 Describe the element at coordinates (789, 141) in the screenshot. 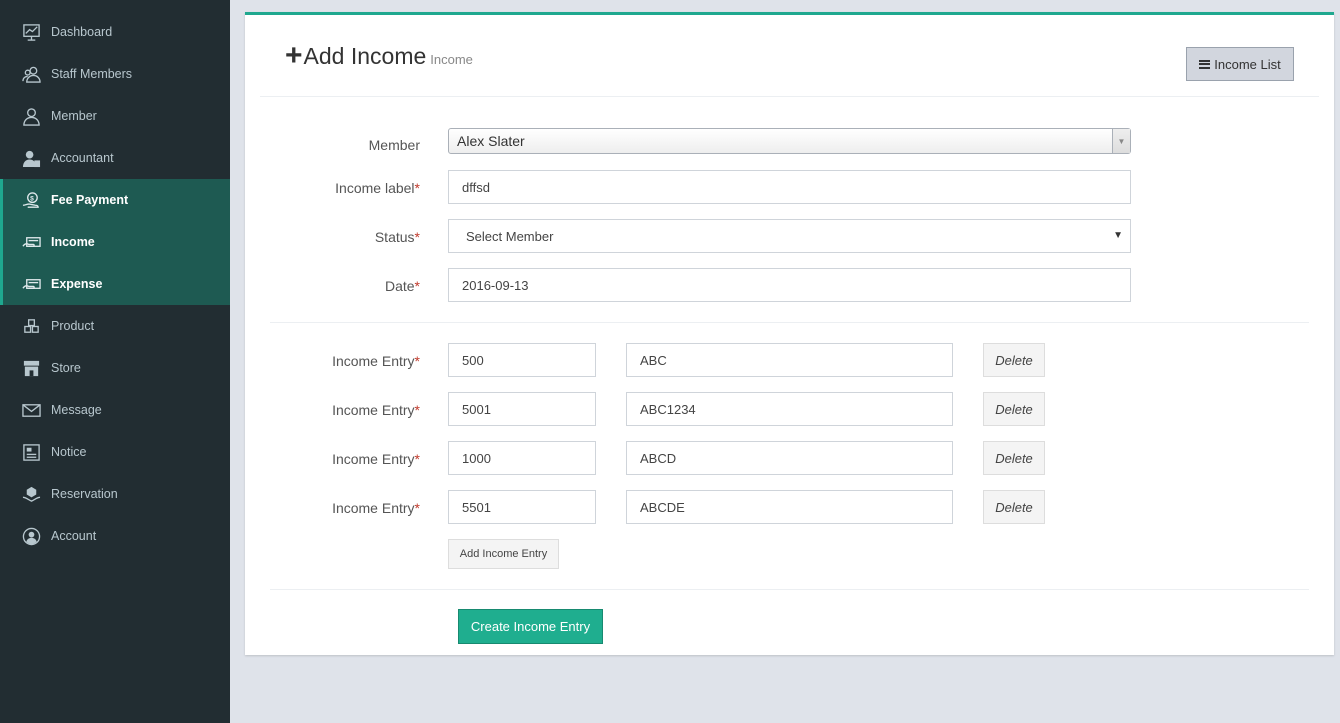

I see `member-select: Alex Slater ▼` at that location.